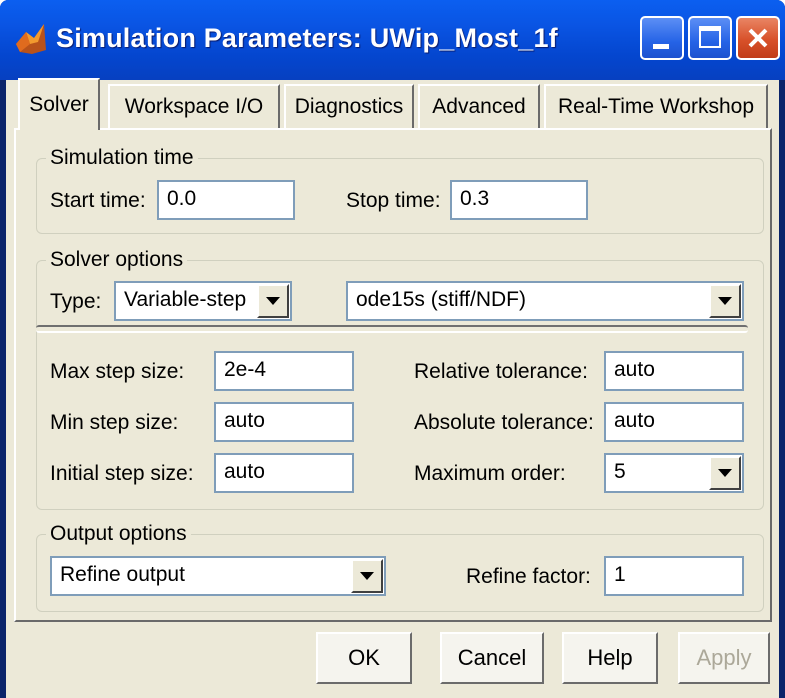 The image size is (785, 698). Describe the element at coordinates (226, 200) in the screenshot. I see `start-time-input: 0.0` at that location.